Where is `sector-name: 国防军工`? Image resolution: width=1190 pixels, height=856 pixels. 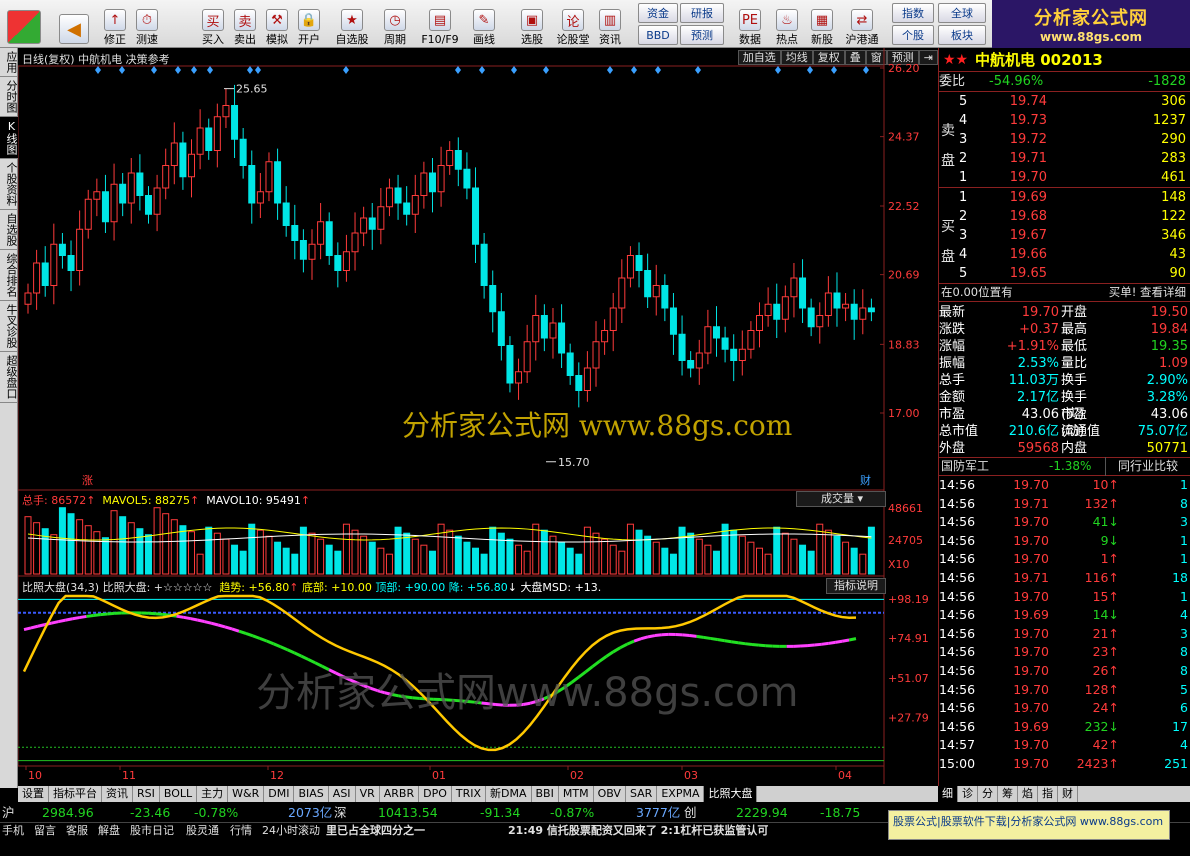
sector-name: 国防军工 is located at coordinates (994, 466).